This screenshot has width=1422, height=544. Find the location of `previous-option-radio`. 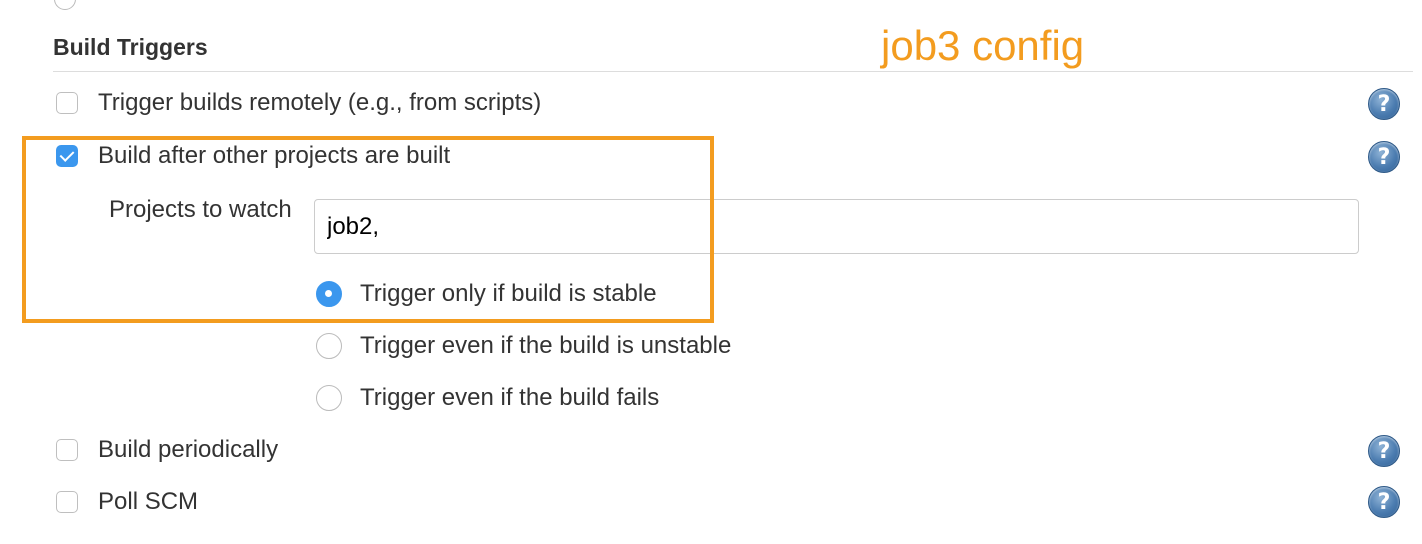

previous-option-radio is located at coordinates (65, 5).